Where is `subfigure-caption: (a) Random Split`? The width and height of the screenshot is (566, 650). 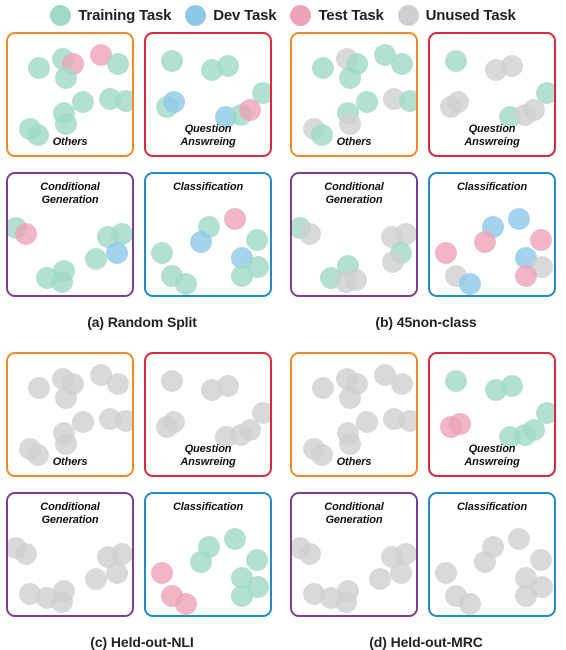 subfigure-caption: (a) Random Split is located at coordinates (142, 322).